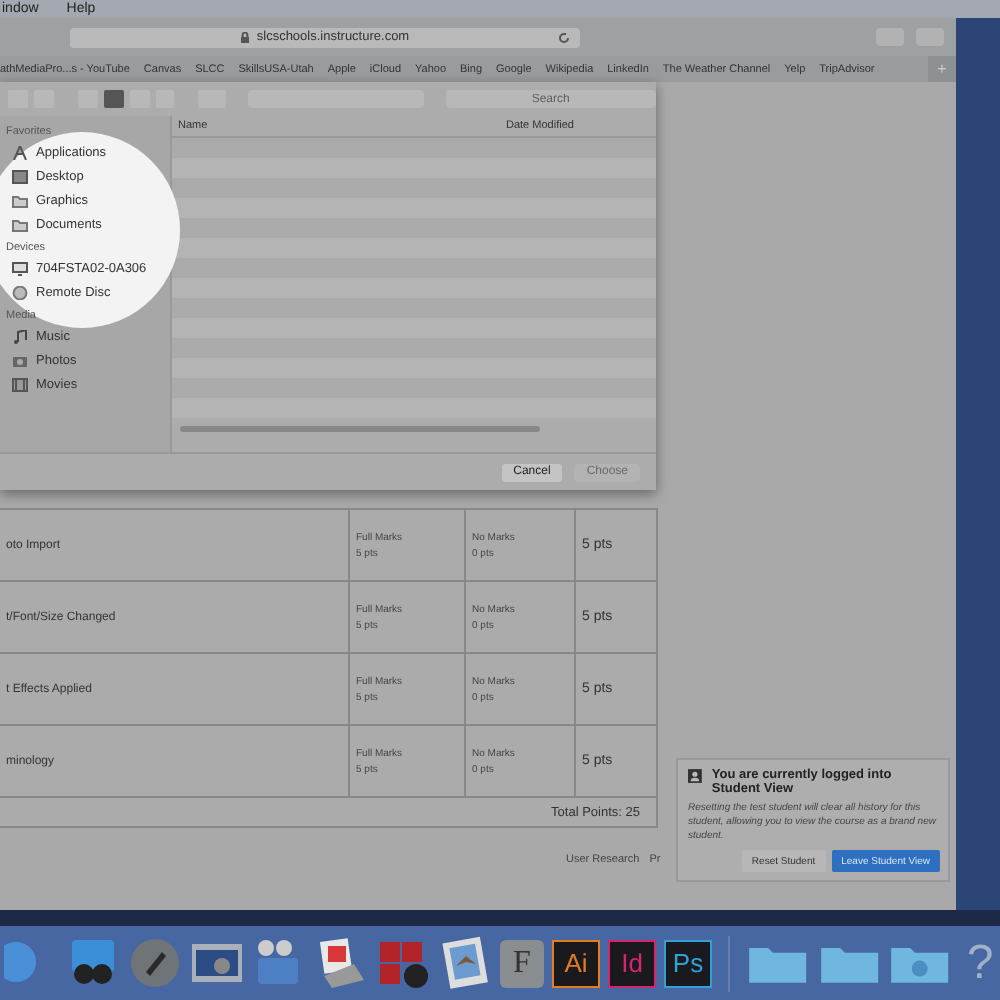 This screenshot has width=1000, height=1000. Describe the element at coordinates (980, 963) in the screenshot. I see `help-icon: ?` at that location.